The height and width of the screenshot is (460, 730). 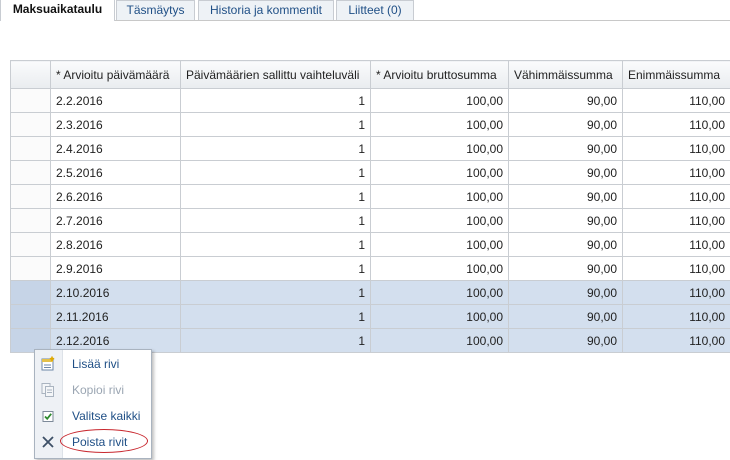 What do you see at coordinates (30, 74) in the screenshot?
I see `row-header-corner` at bounding box center [30, 74].